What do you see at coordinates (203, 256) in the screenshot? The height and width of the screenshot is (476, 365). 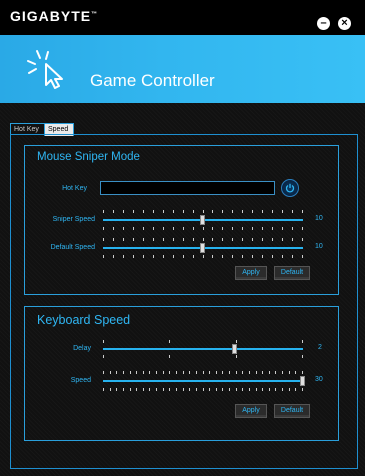 I see `default-speed-ticks-bottom` at bounding box center [203, 256].